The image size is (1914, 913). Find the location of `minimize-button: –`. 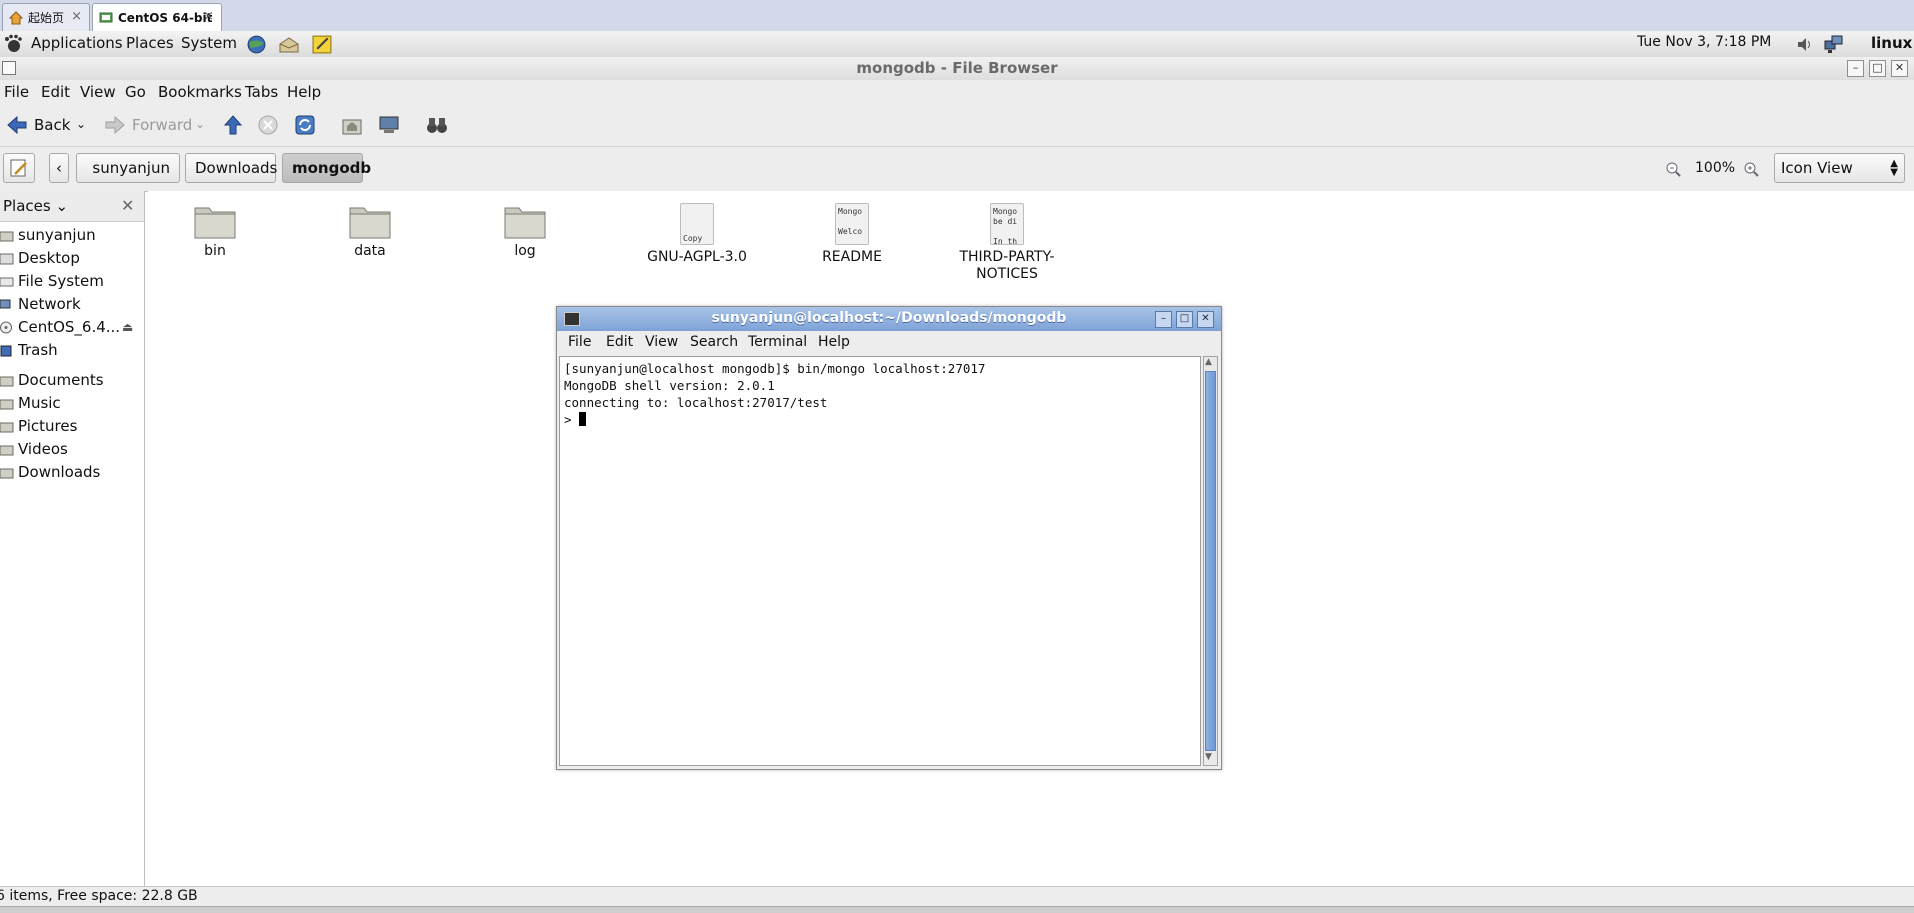

minimize-button: – is located at coordinates (1855, 68).